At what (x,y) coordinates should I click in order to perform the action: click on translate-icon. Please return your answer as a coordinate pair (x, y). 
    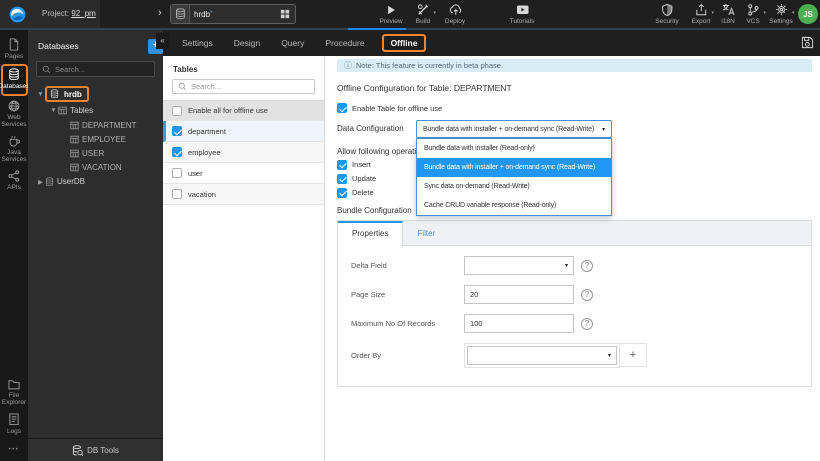
    Looking at the image, I should click on (728, 9).